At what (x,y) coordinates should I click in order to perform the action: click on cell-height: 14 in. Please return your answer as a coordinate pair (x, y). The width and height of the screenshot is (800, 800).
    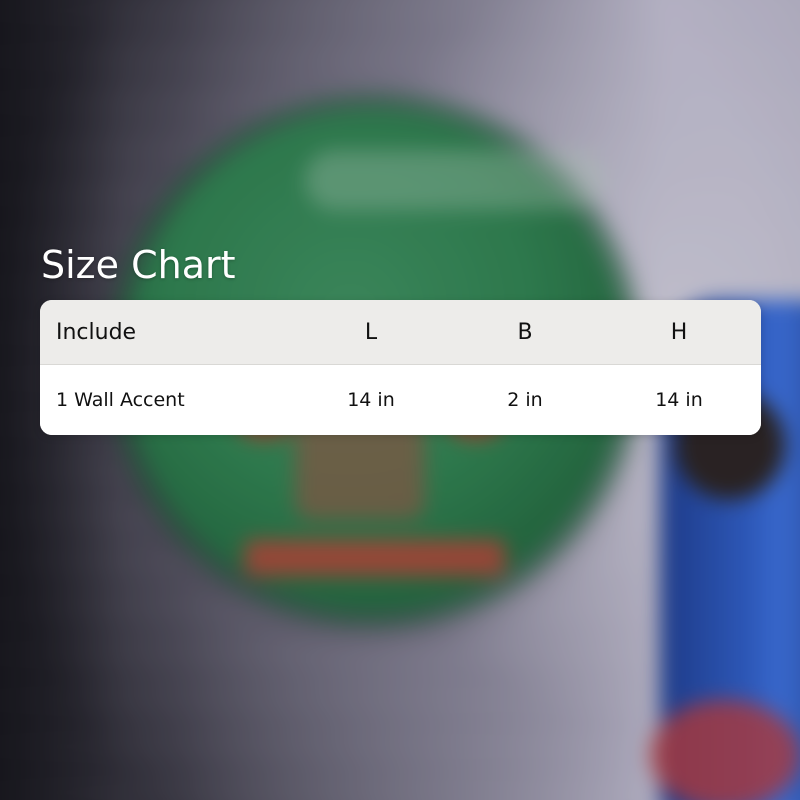
    Looking at the image, I should click on (679, 400).